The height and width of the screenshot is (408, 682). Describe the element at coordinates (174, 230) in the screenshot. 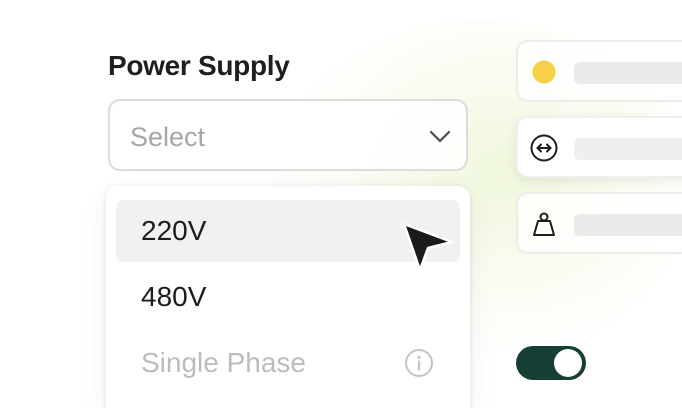

I see `option-label: 220V` at that location.